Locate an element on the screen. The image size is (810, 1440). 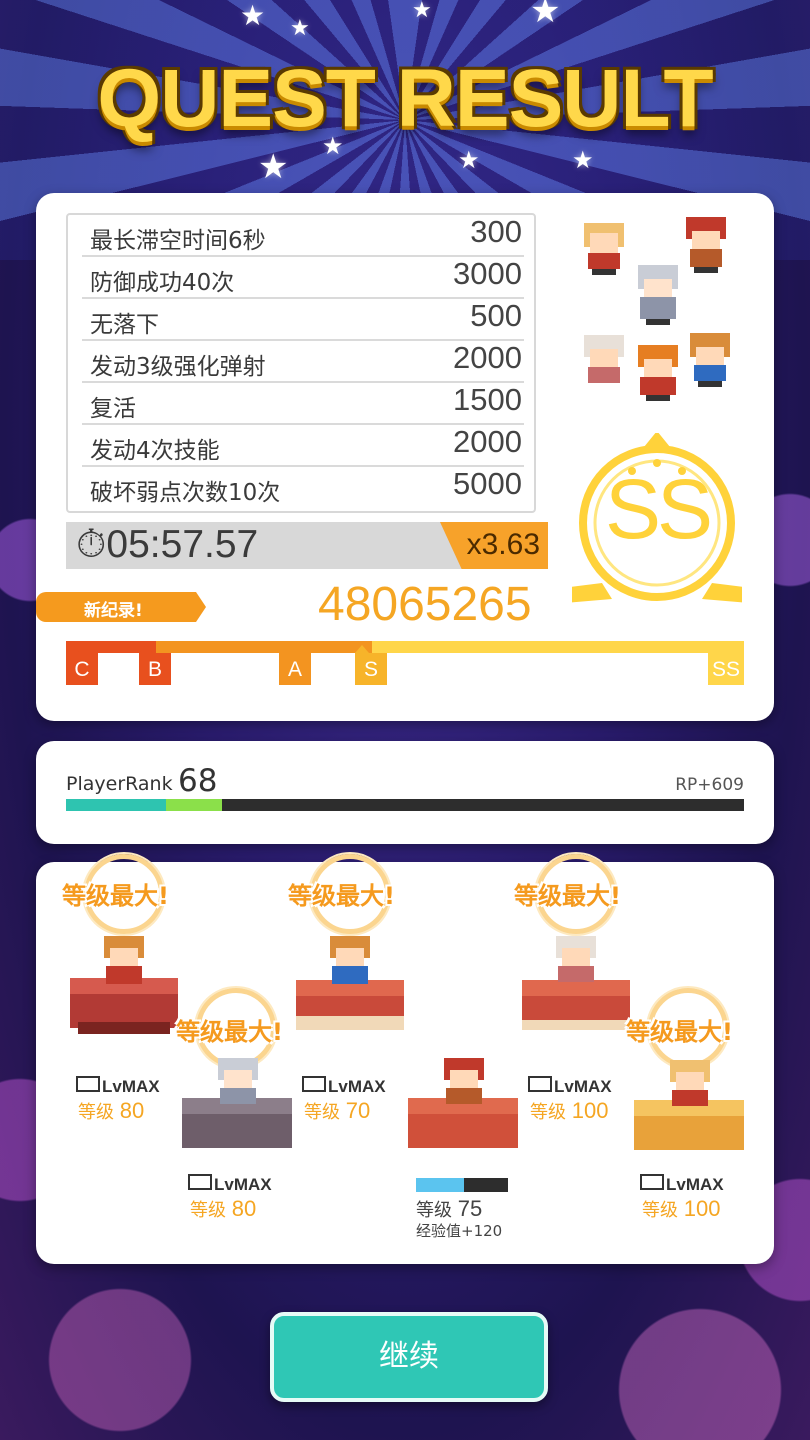
mission-value: 1500 is located at coordinates (487, 399).